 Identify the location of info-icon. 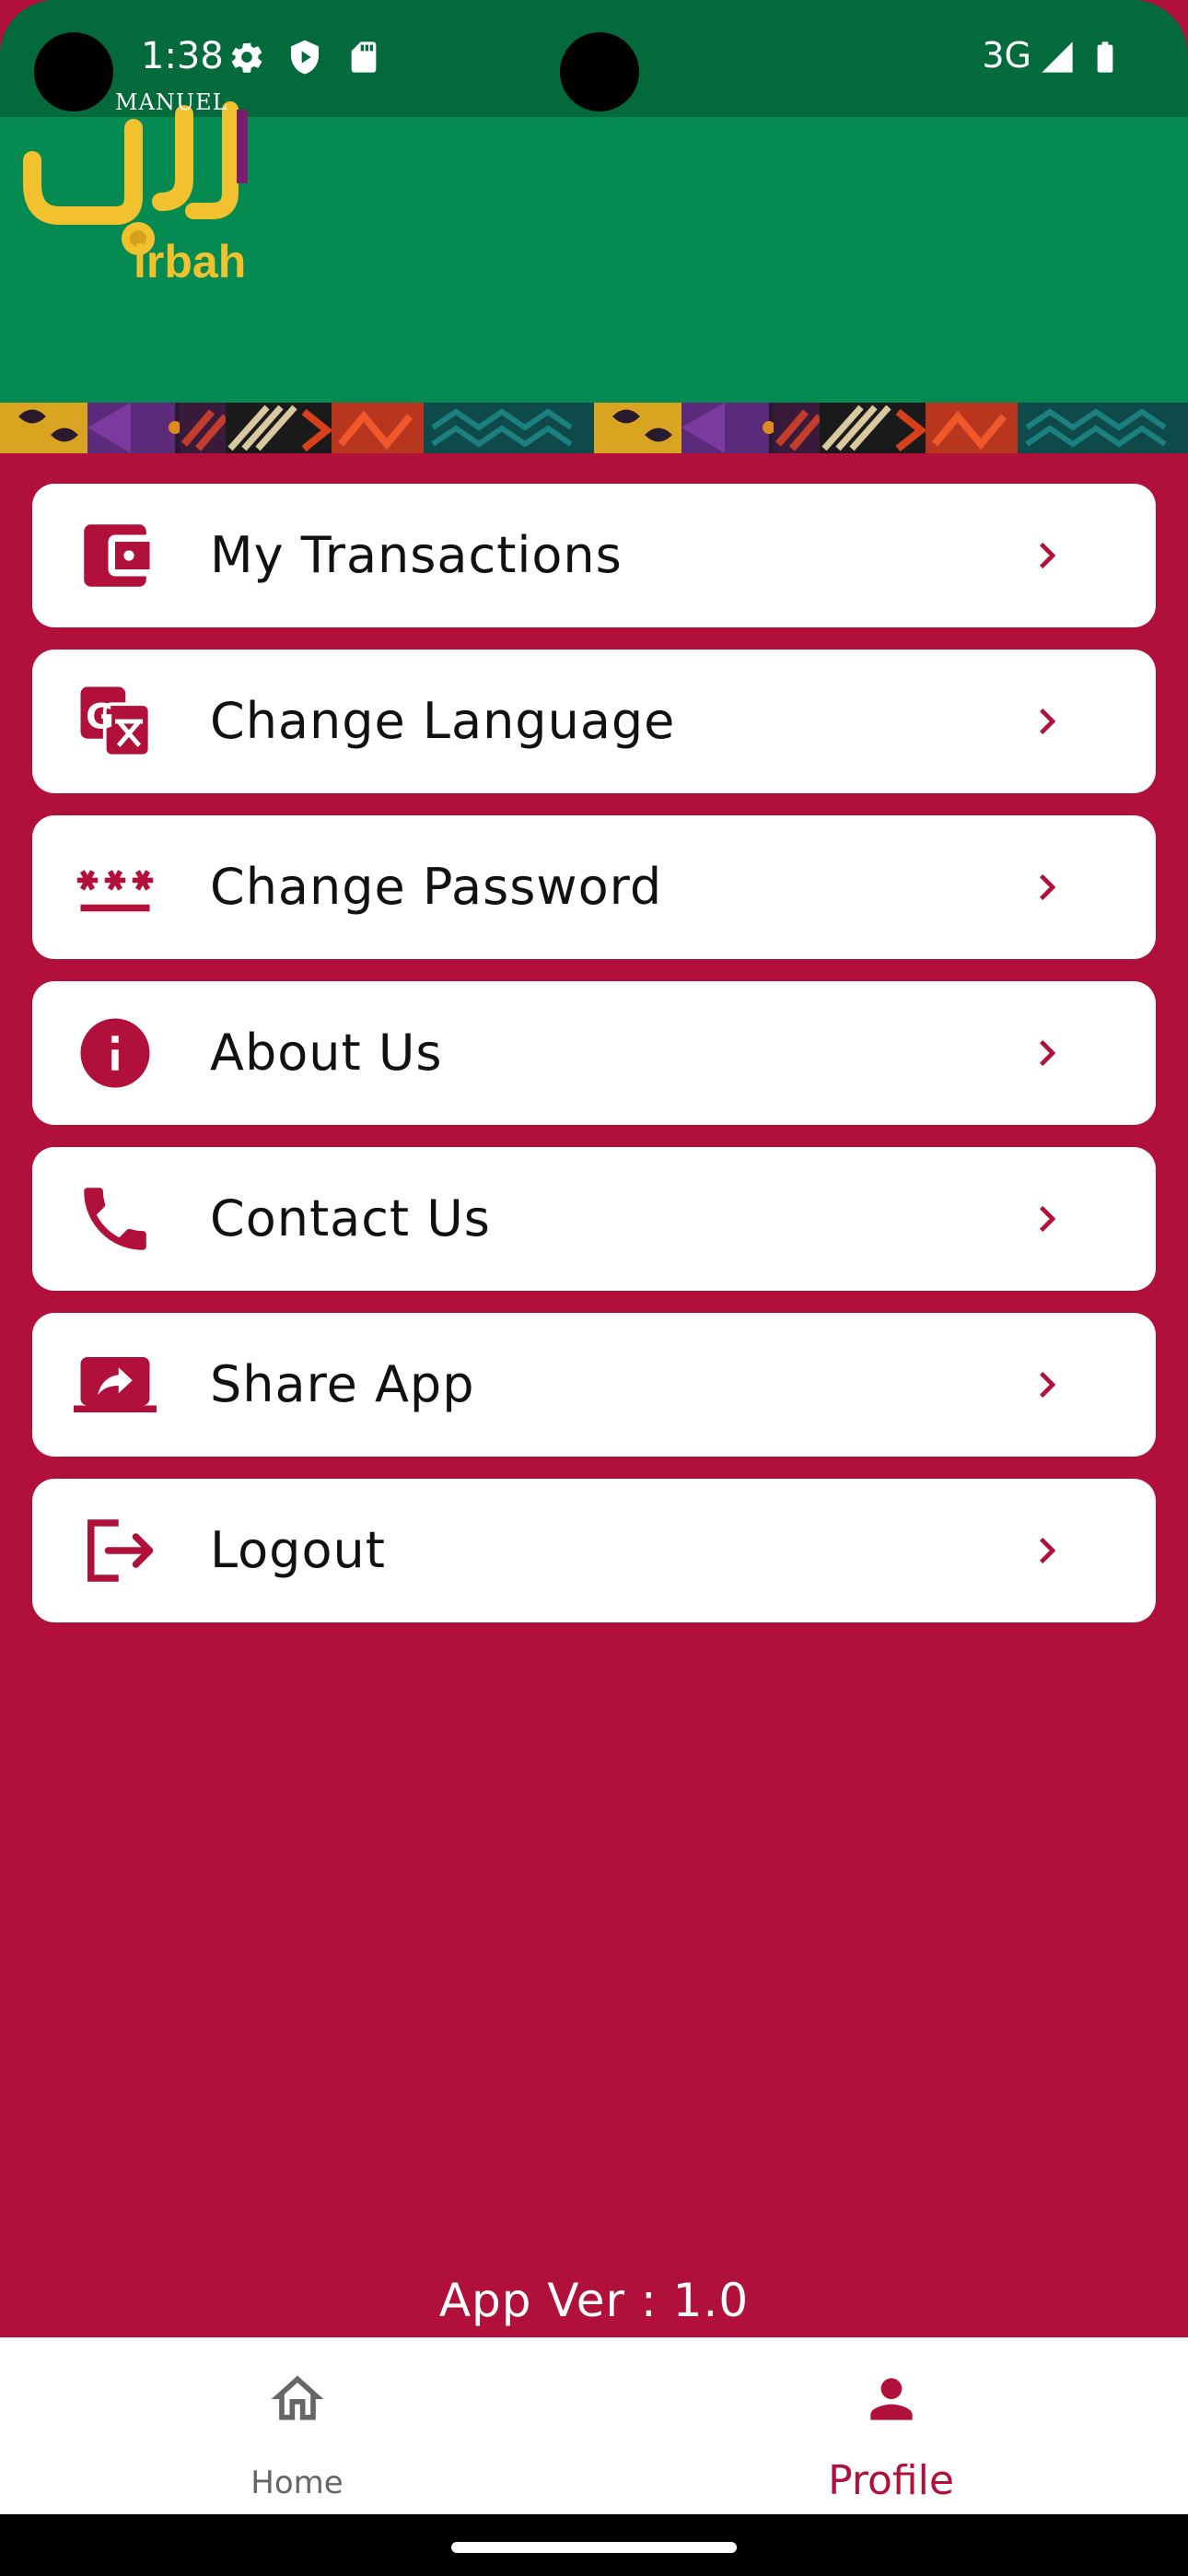
(115, 1053).